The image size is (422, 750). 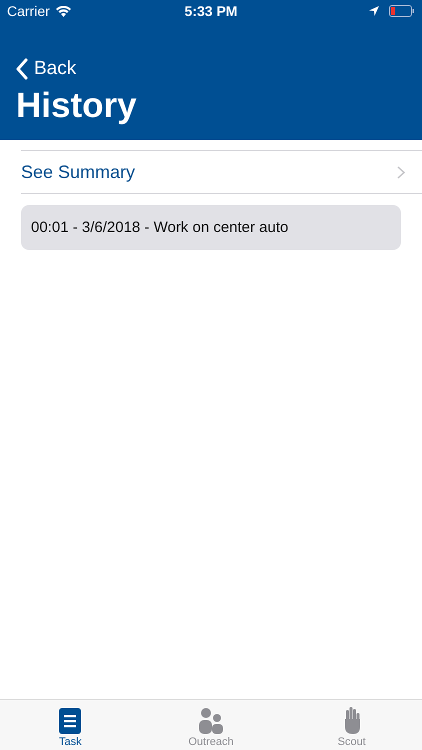 I want to click on page-title: History, so click(x=77, y=106).